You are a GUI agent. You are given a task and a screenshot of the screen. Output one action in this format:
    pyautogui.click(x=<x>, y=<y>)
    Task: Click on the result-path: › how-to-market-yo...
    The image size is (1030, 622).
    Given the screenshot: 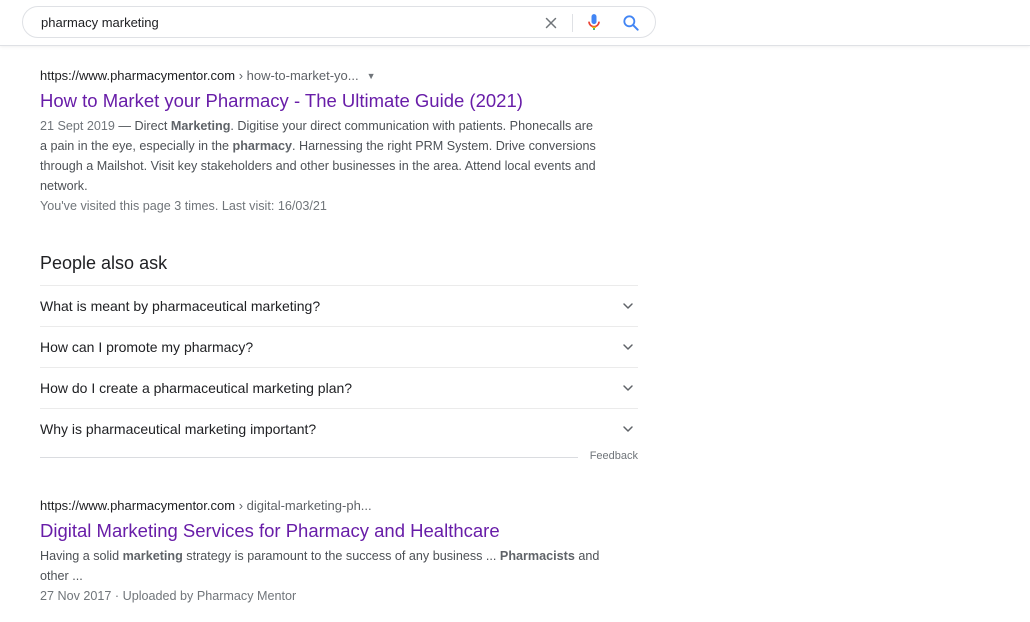 What is the action you would take?
    pyautogui.click(x=297, y=75)
    